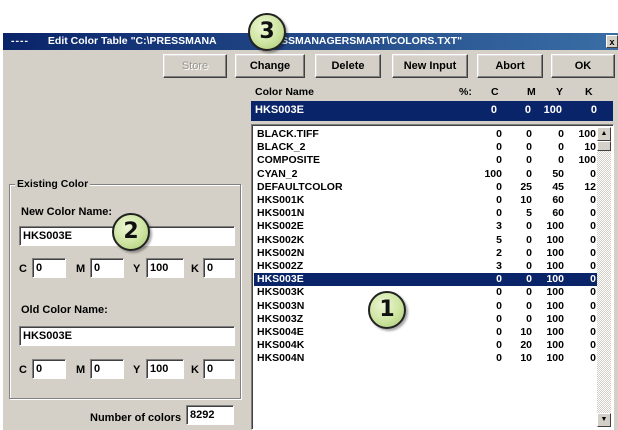 This screenshot has height=430, width=618. What do you see at coordinates (425, 240) in the screenshot?
I see `list-item: HKS002K 5 0 100 0` at bounding box center [425, 240].